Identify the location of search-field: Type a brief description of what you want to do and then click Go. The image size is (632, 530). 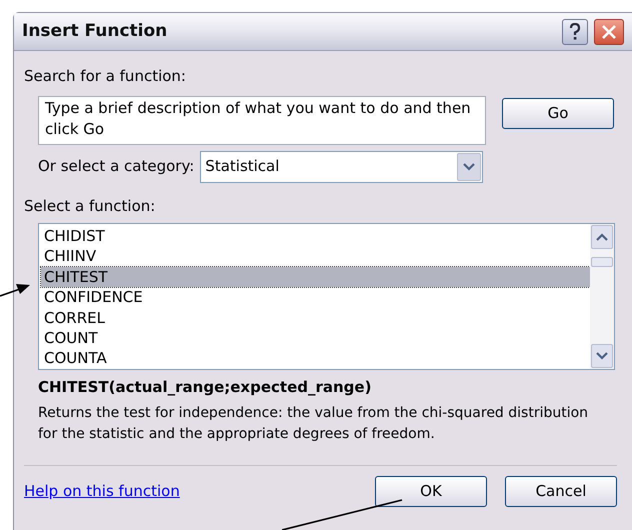
(262, 120).